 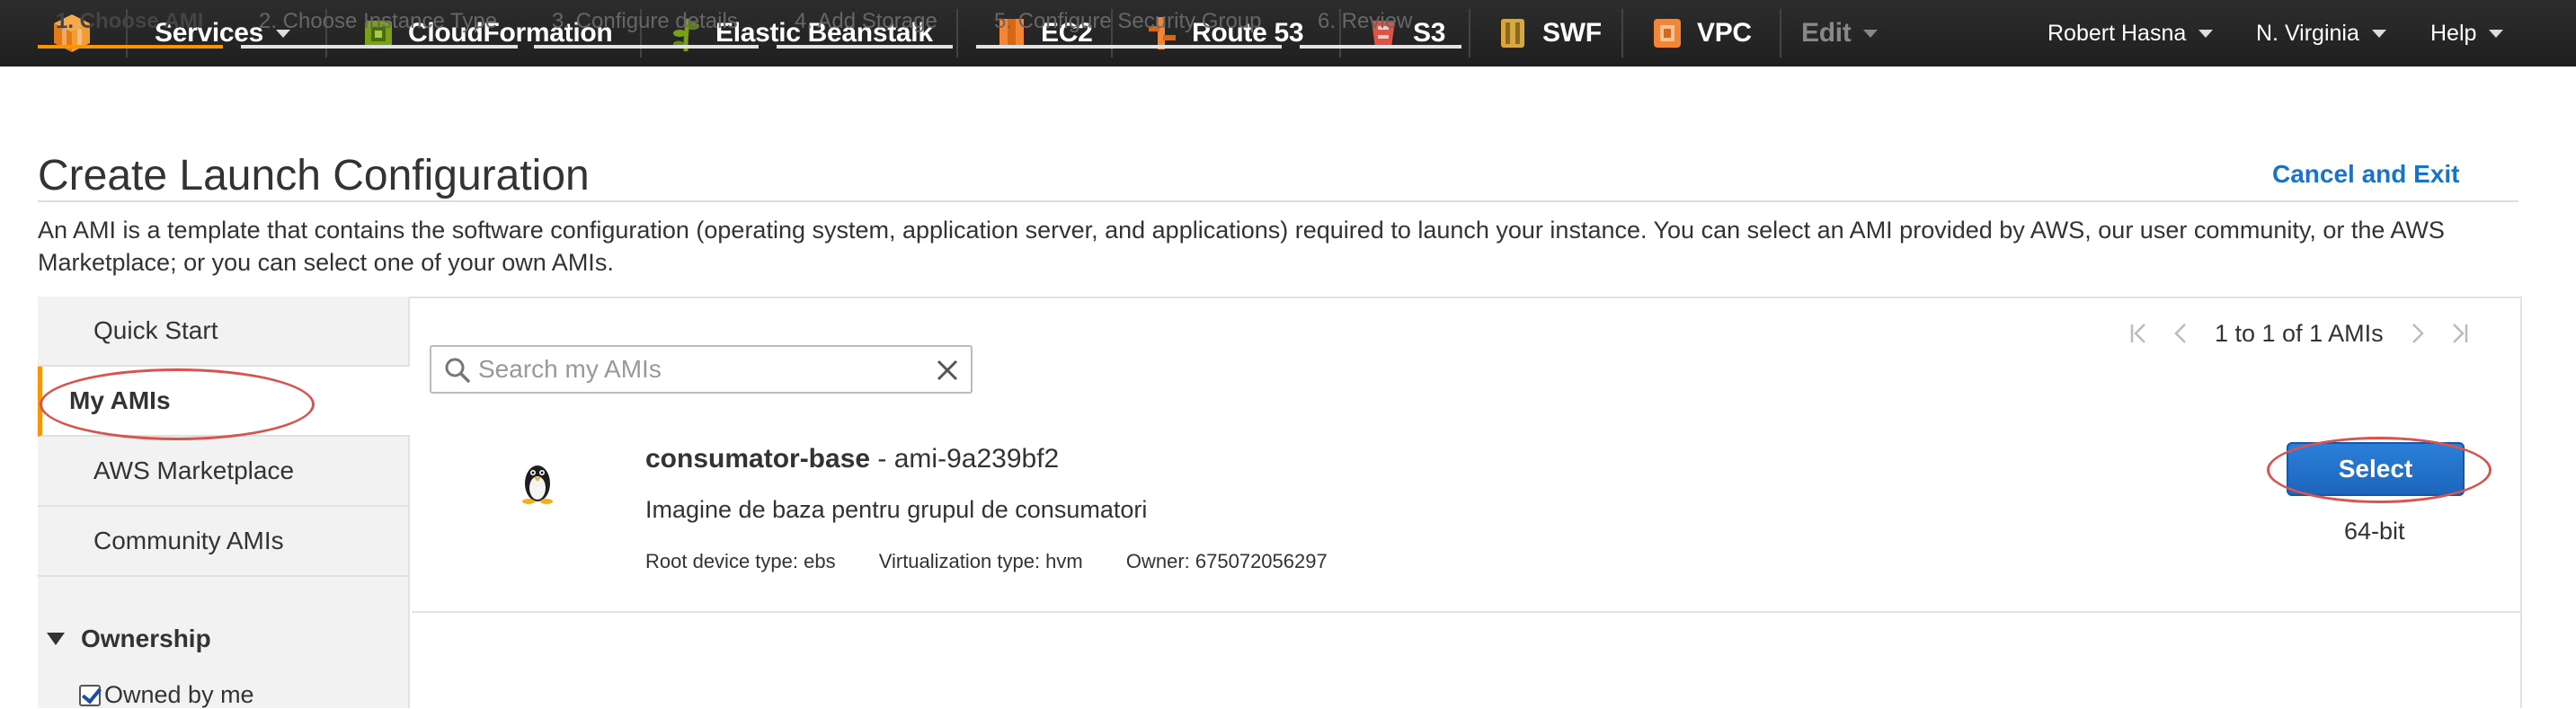 I want to click on wizard-step-label: 6. Review, so click(x=1365, y=21).